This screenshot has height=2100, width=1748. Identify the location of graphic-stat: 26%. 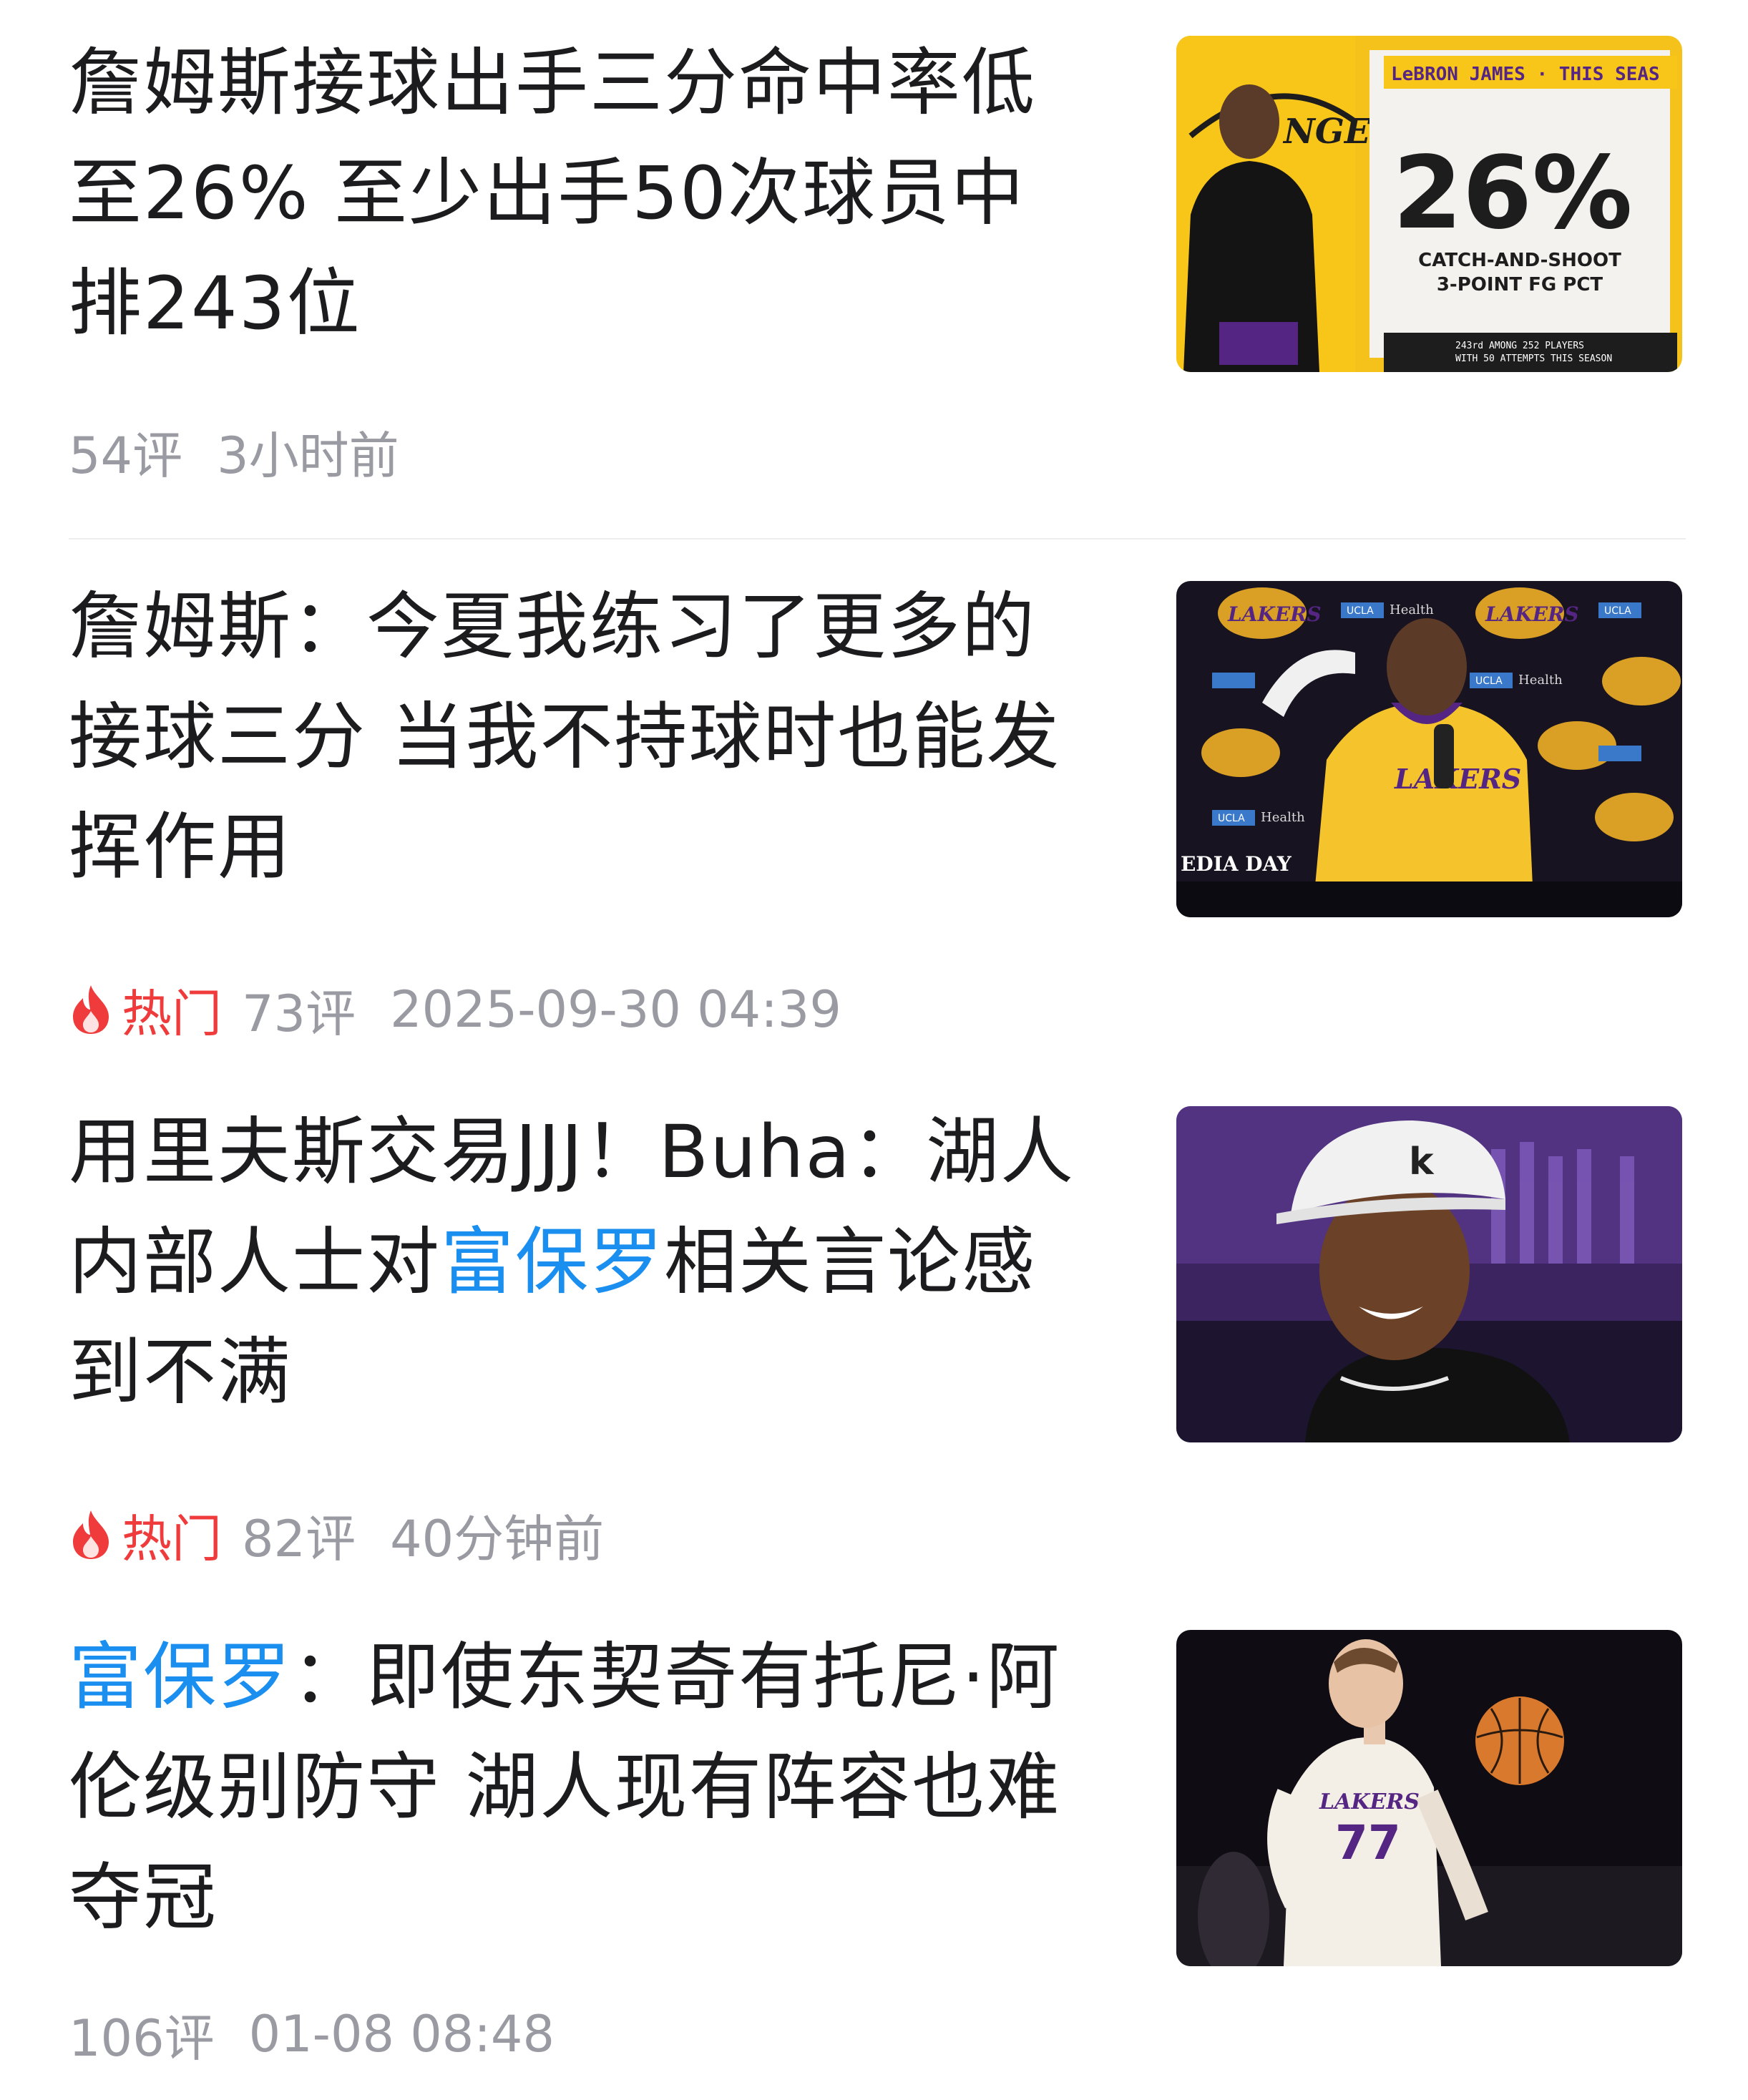
(1512, 193).